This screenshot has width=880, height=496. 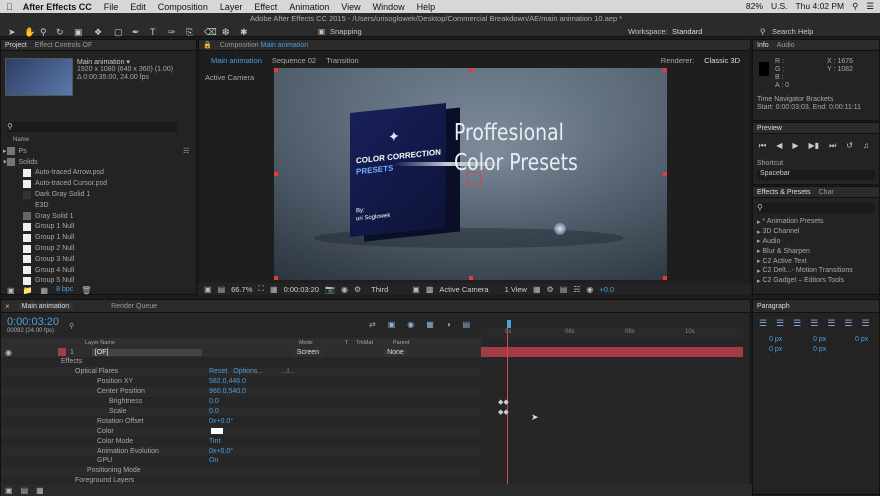 I want to click on comp-flow-icon: ⇄, so click(x=372, y=324).